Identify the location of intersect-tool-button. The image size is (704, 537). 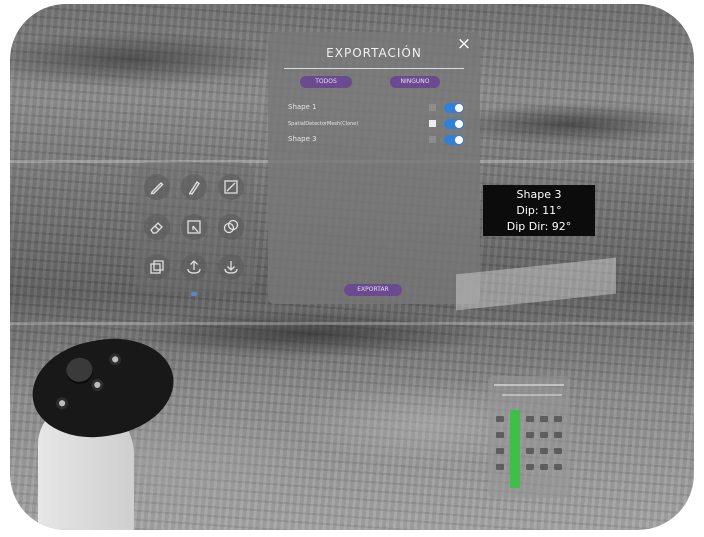
(231, 227).